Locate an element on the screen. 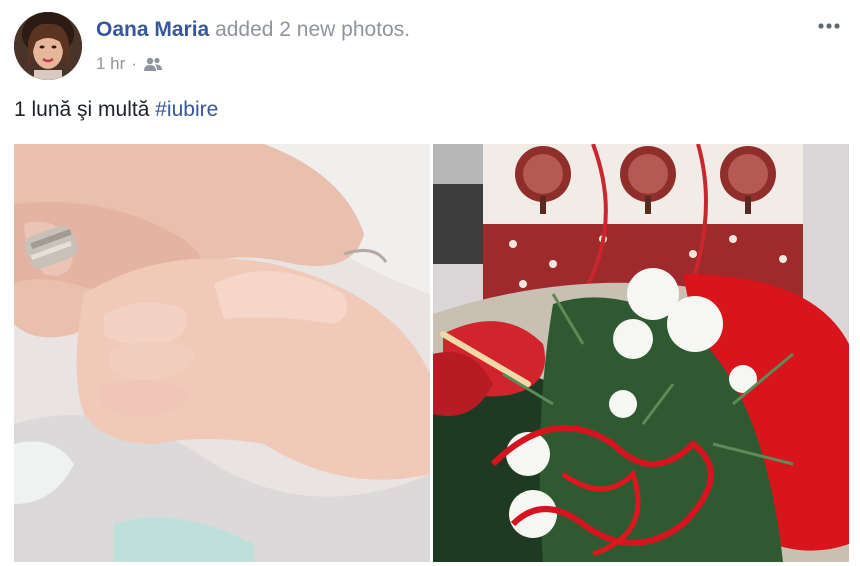 The height and width of the screenshot is (566, 860). author-line: Oana Maria added 2 new photos. is located at coordinates (253, 30).